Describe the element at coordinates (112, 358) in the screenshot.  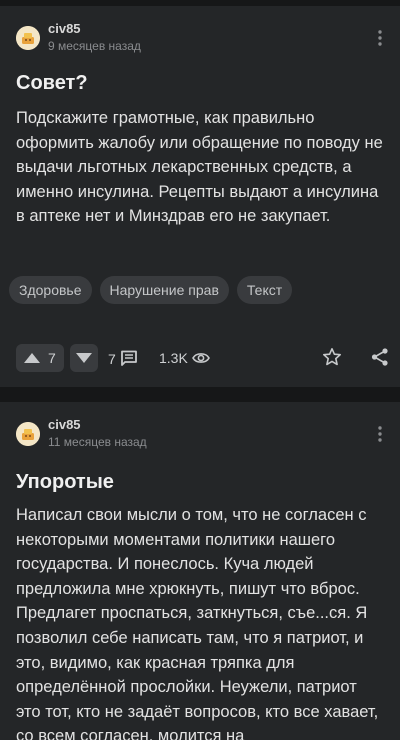
I see `comments-count: 7` at that location.